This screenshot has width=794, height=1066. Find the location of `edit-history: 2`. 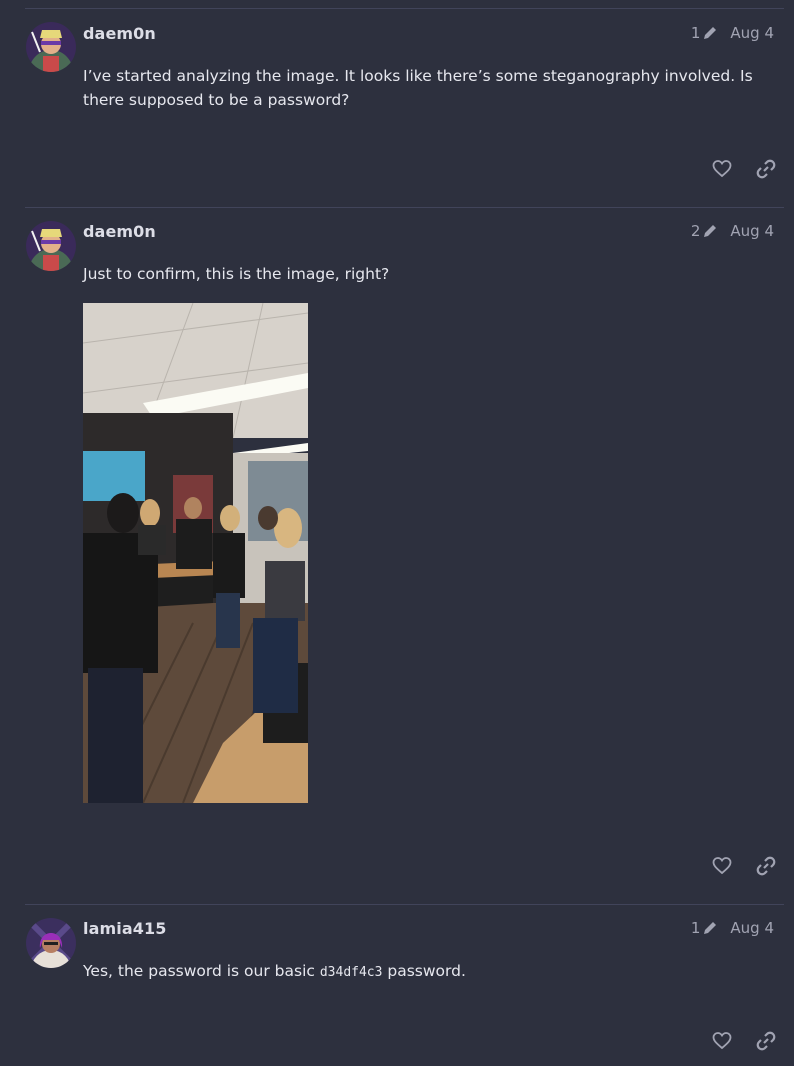

edit-history: 2 is located at coordinates (705, 231).